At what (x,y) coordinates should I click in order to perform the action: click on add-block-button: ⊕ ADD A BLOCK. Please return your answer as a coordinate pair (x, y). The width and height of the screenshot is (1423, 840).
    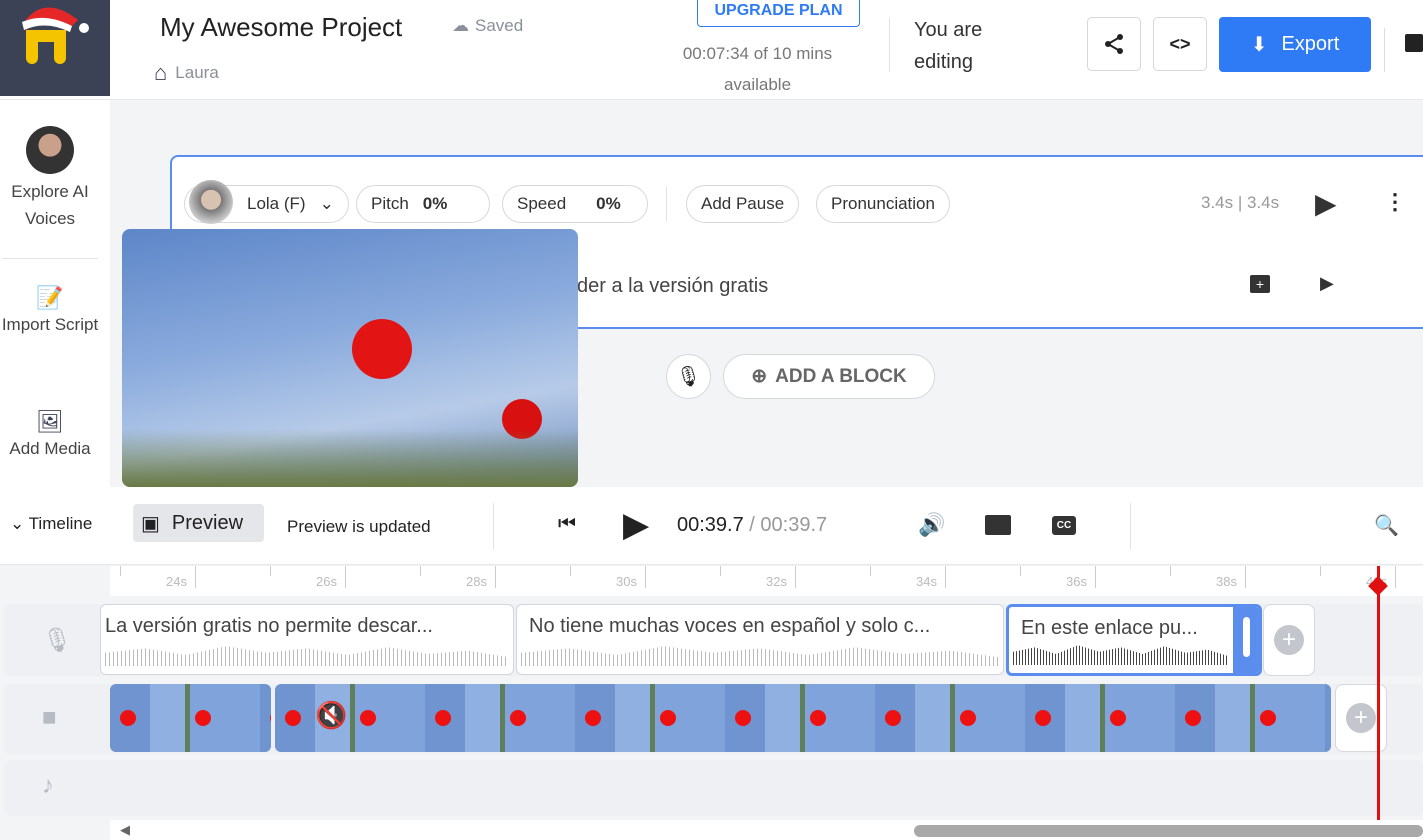
    Looking at the image, I should click on (829, 376).